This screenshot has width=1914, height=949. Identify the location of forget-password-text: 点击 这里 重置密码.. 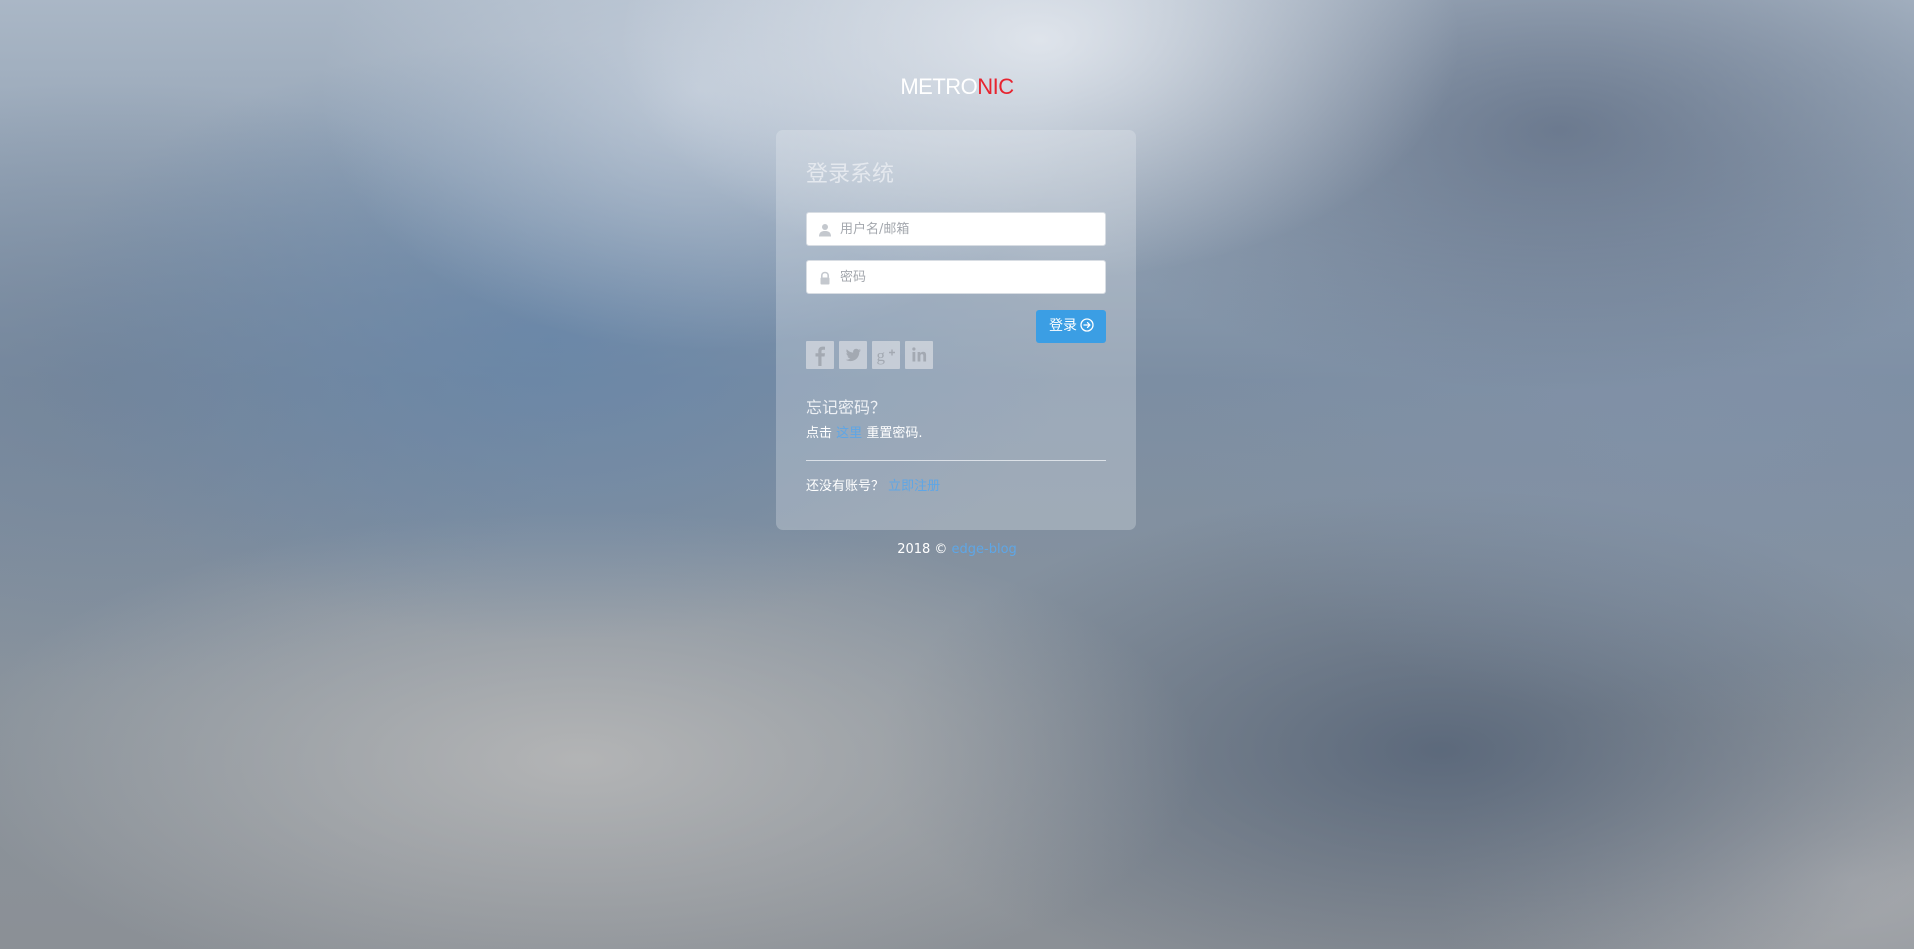
(956, 434).